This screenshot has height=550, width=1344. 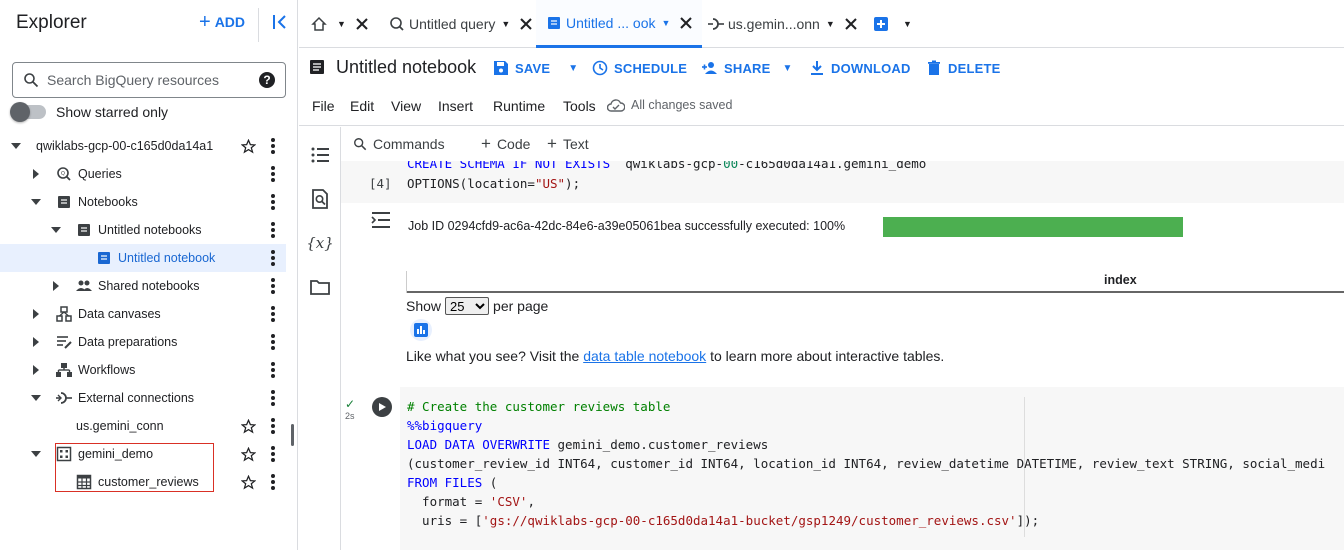 What do you see at coordinates (153, 80) in the screenshot?
I see `search-input` at bounding box center [153, 80].